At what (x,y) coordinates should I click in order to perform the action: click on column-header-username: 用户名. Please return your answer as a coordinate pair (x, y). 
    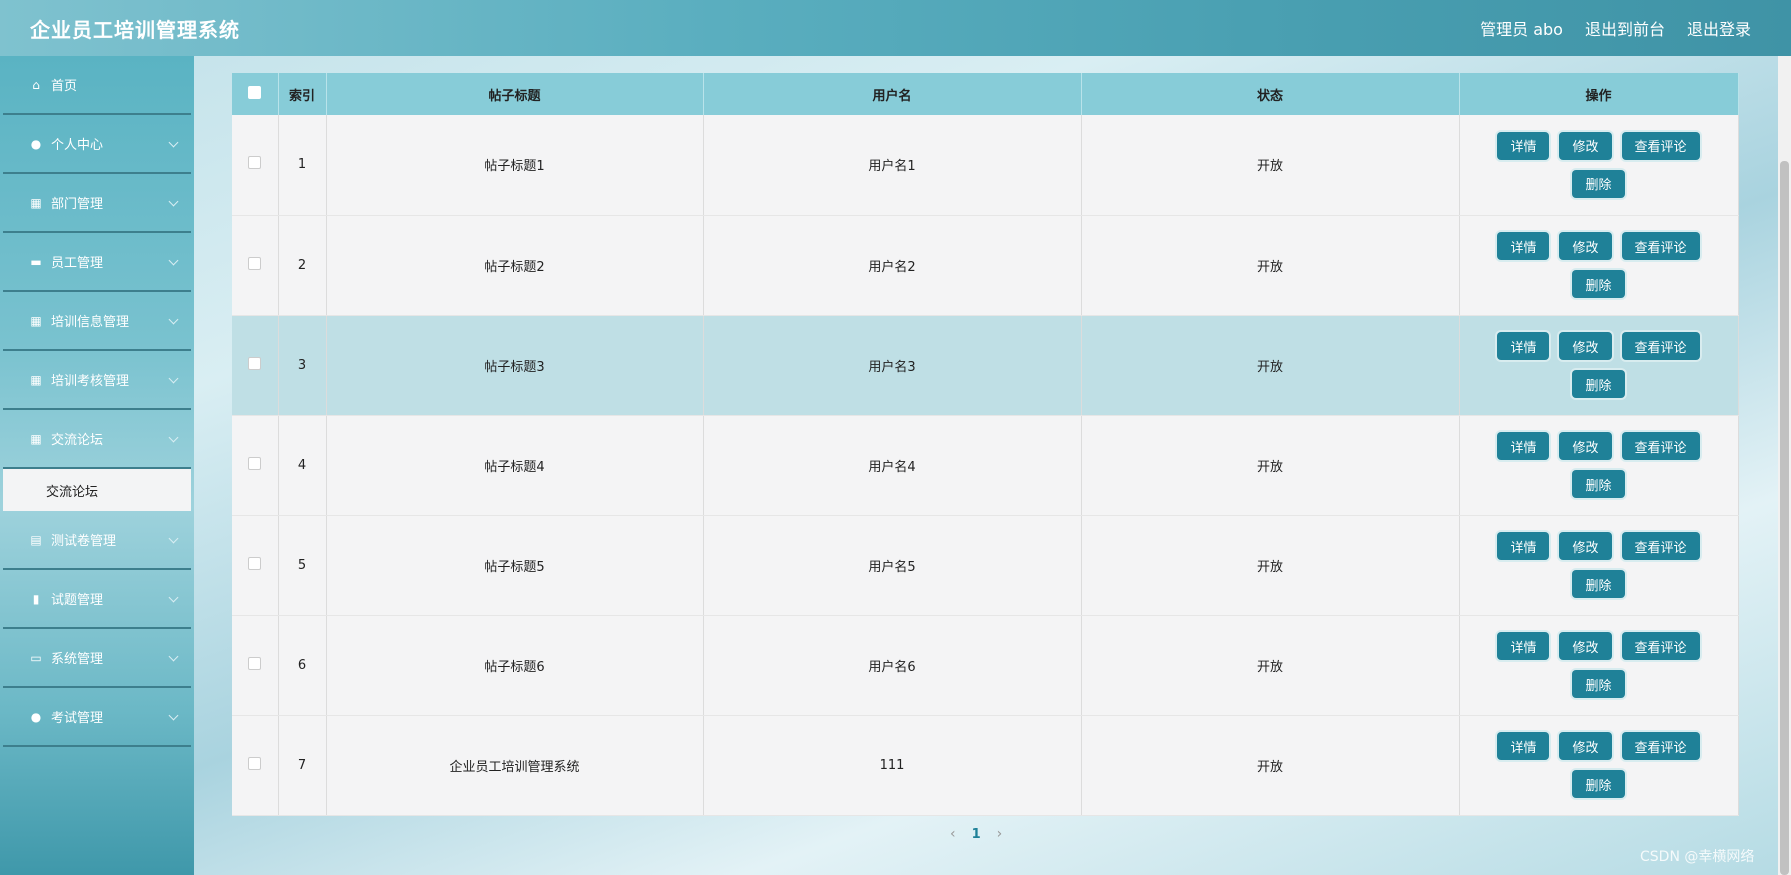
    Looking at the image, I should click on (892, 94).